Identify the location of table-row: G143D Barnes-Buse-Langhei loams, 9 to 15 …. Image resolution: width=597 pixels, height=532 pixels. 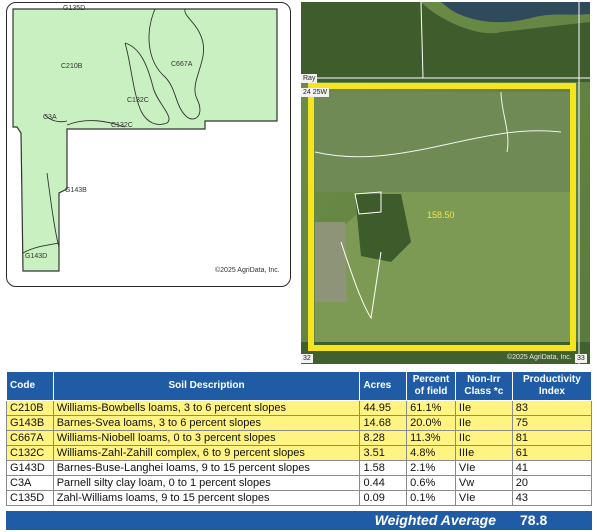
(299, 468).